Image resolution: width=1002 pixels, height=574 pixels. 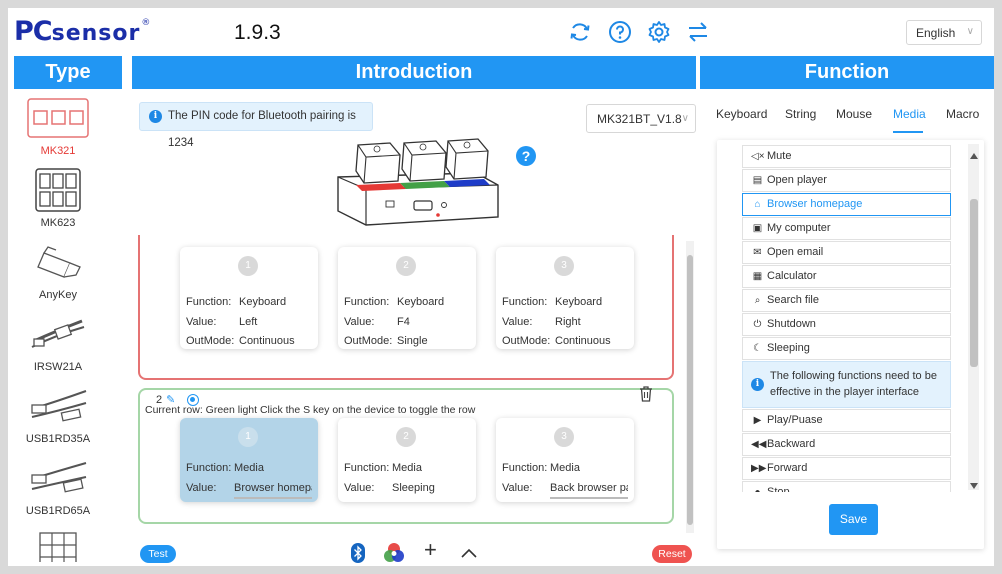 I want to click on function-item-label: Shutdown, so click(x=791, y=324).